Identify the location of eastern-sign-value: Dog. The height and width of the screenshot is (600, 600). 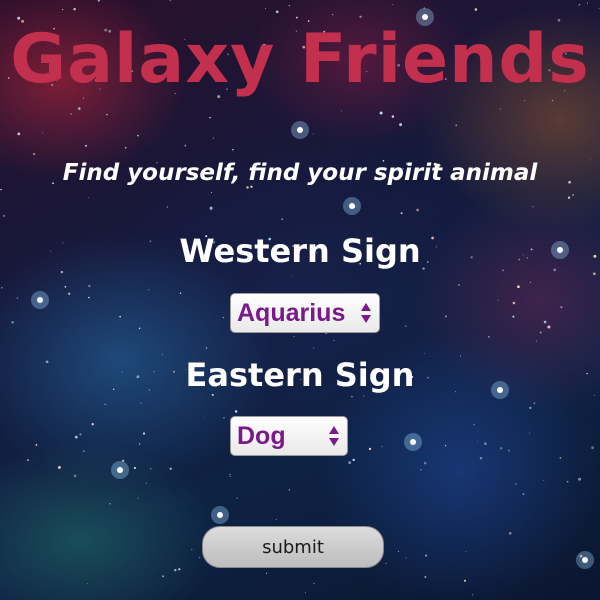
(261, 435).